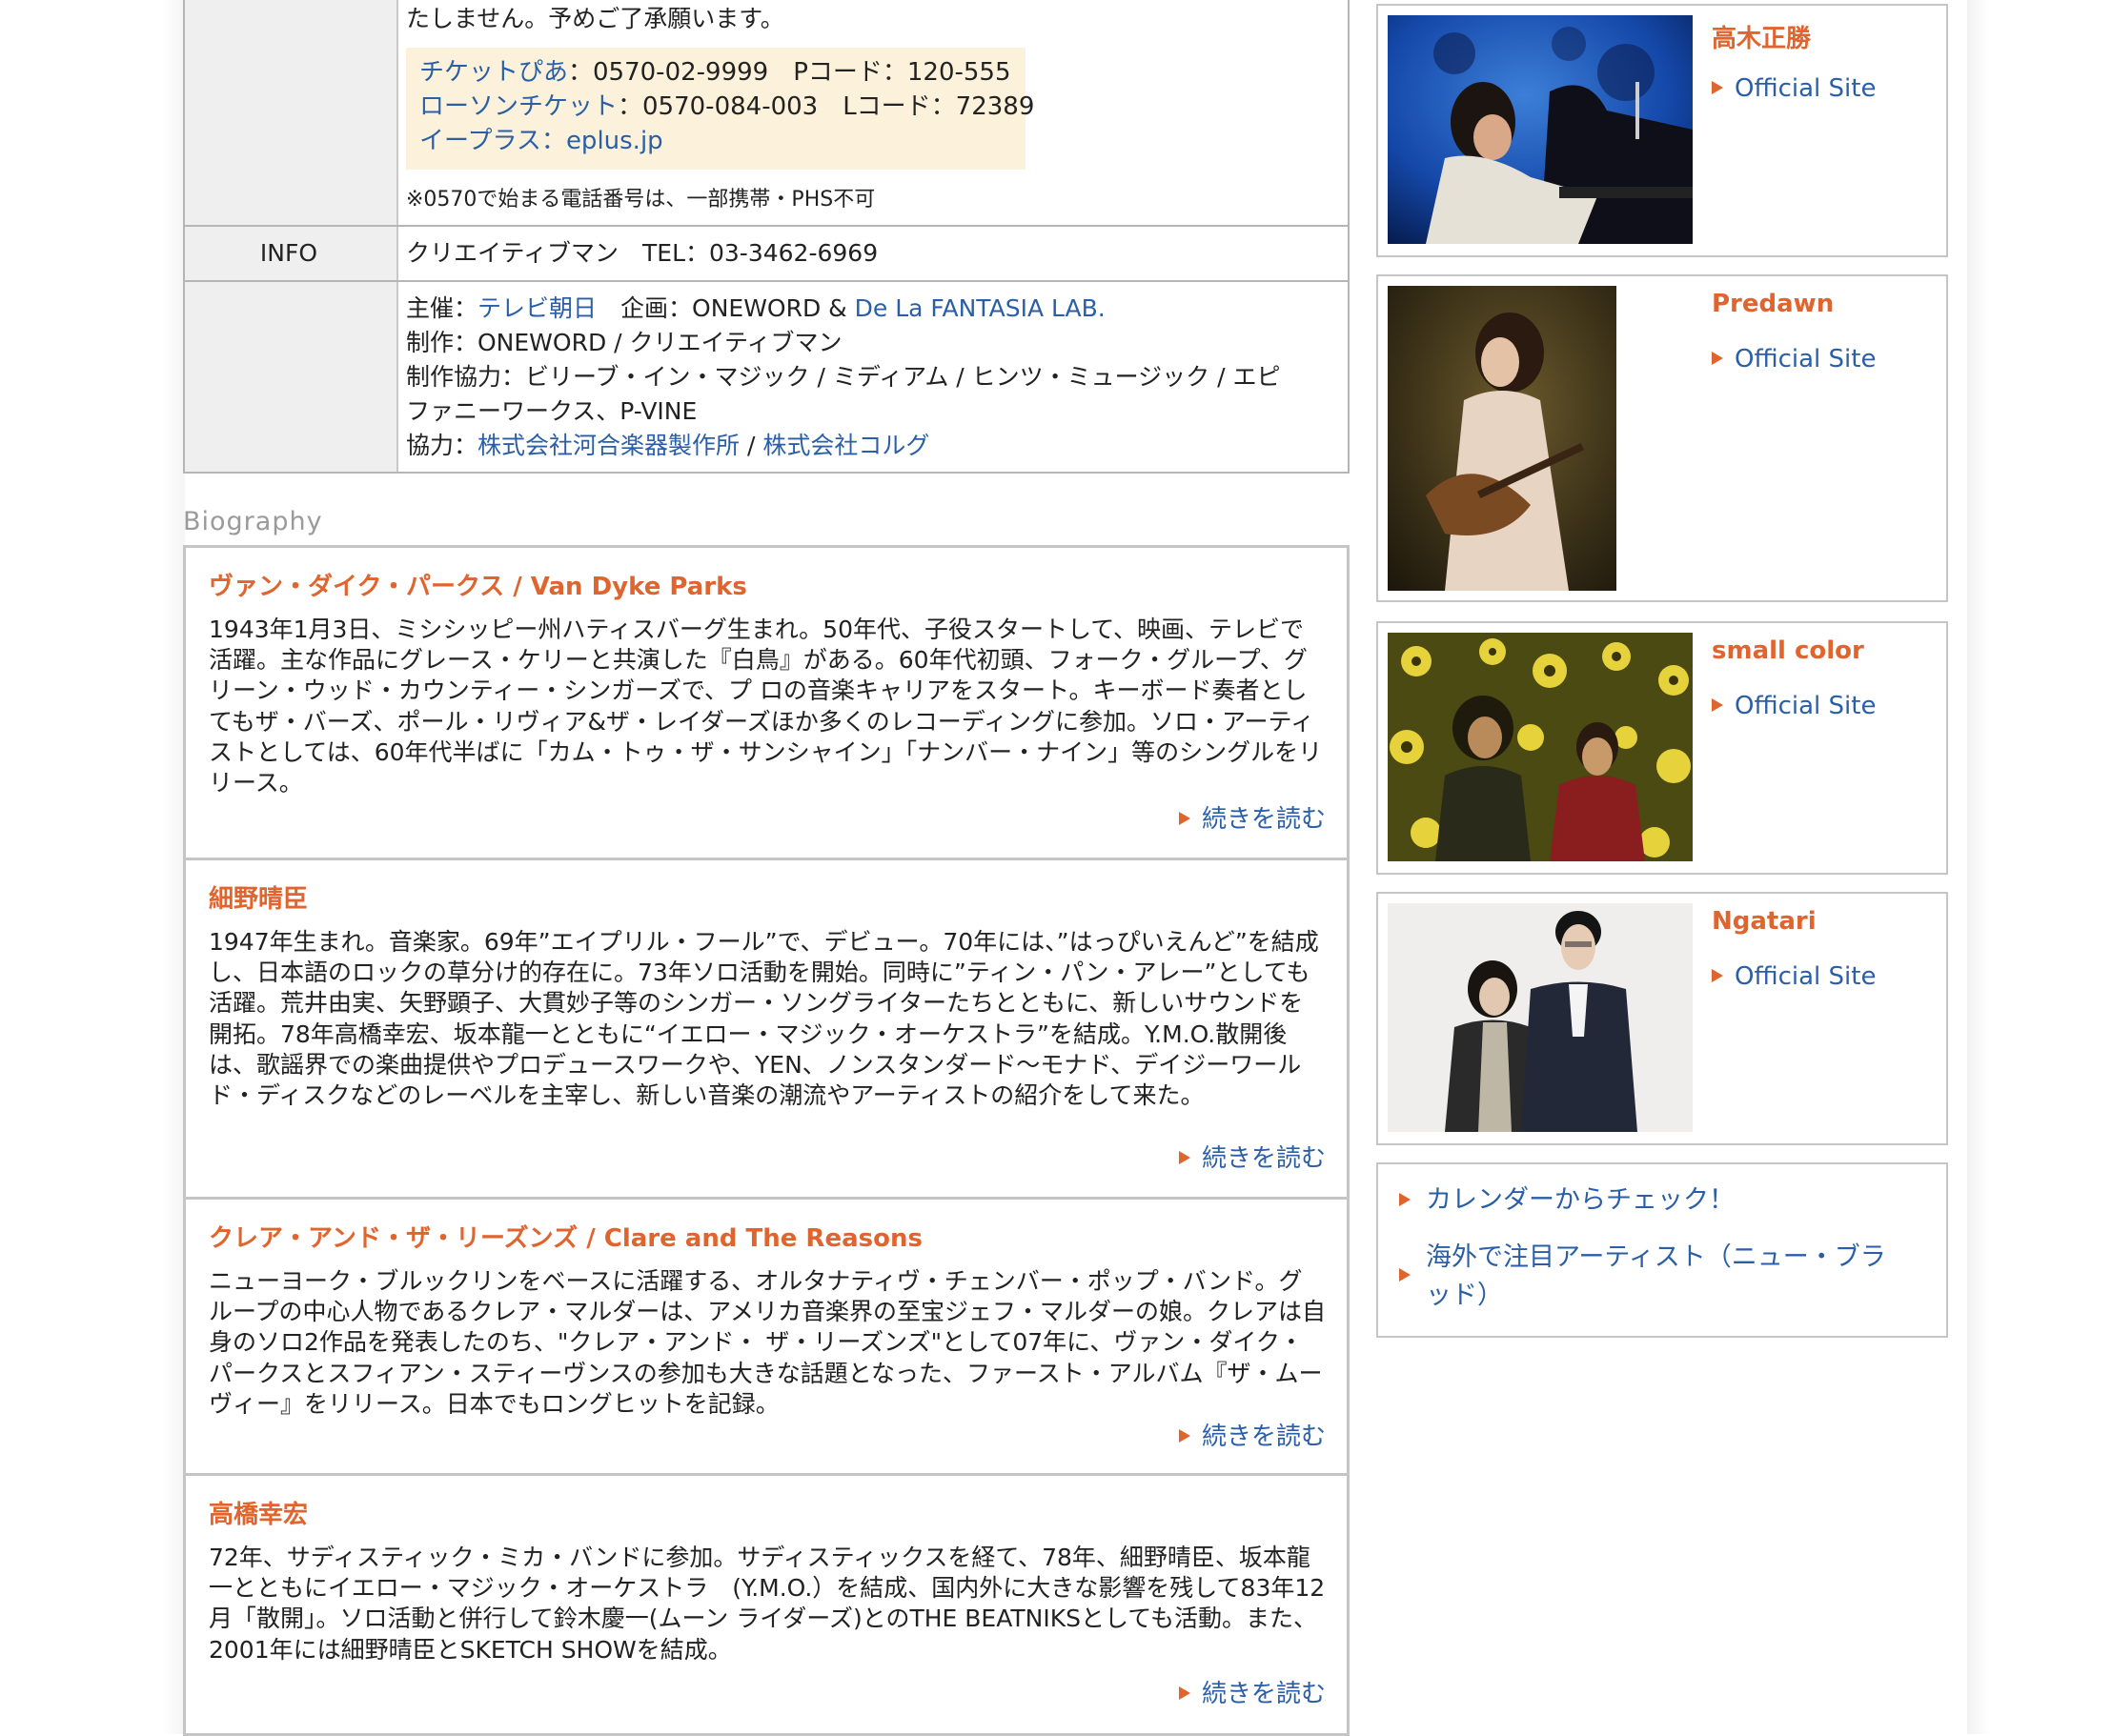 The height and width of the screenshot is (1736, 2112). I want to click on credits-support-line: 協力：株式会社河合楽器製作所 / 株式会社コルグ, so click(668, 446).